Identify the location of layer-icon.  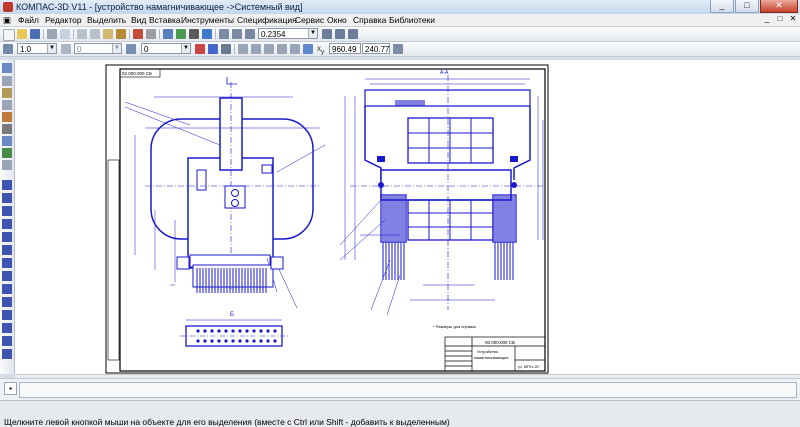
(131, 49).